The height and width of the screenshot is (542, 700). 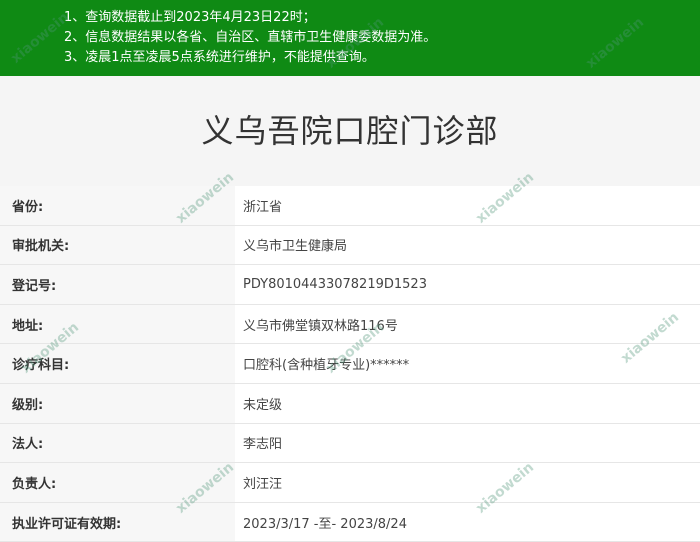 What do you see at coordinates (263, 207) in the screenshot?
I see `row-value: 浙江省` at bounding box center [263, 207].